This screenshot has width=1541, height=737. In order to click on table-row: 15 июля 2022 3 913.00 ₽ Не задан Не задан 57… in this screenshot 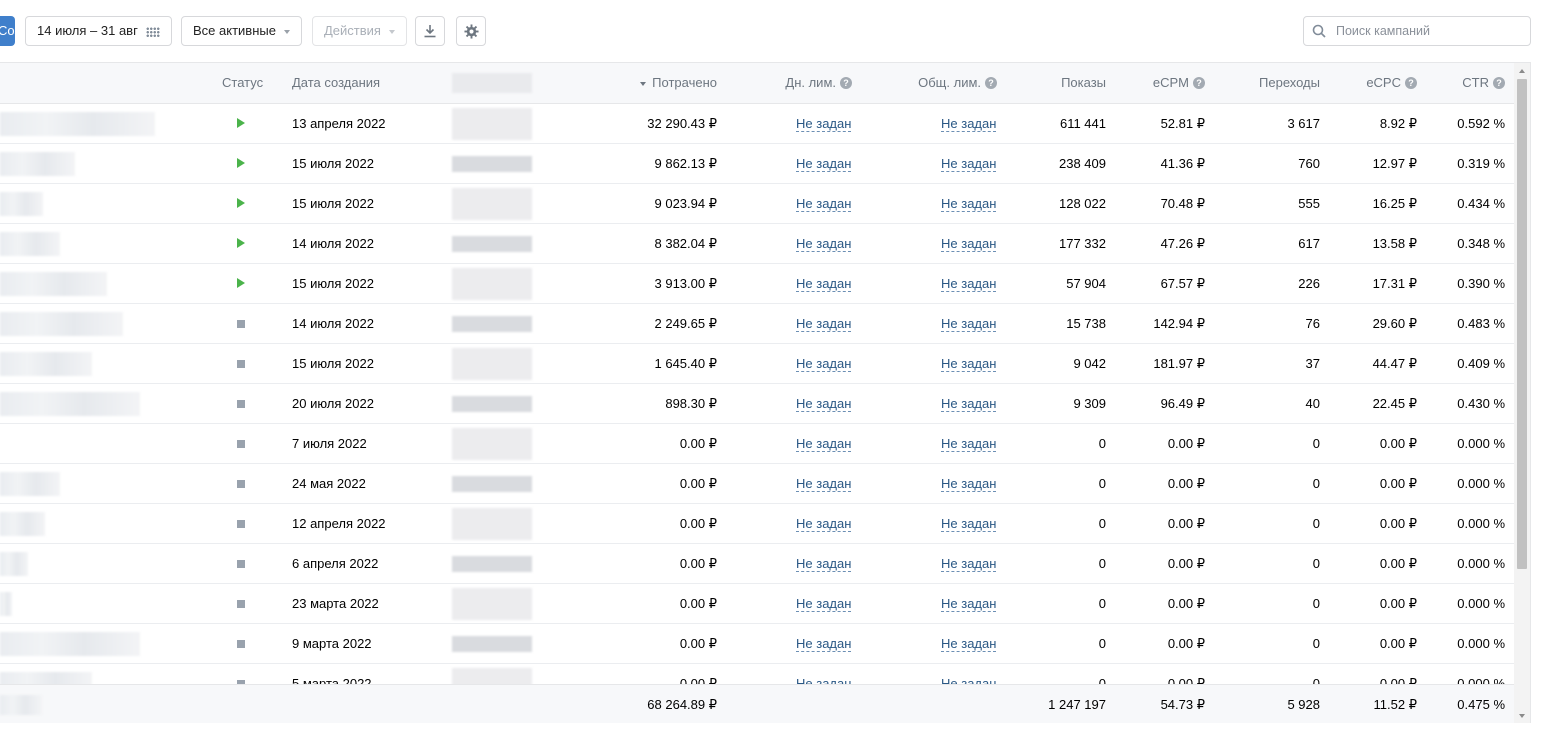, I will do `click(757, 284)`.